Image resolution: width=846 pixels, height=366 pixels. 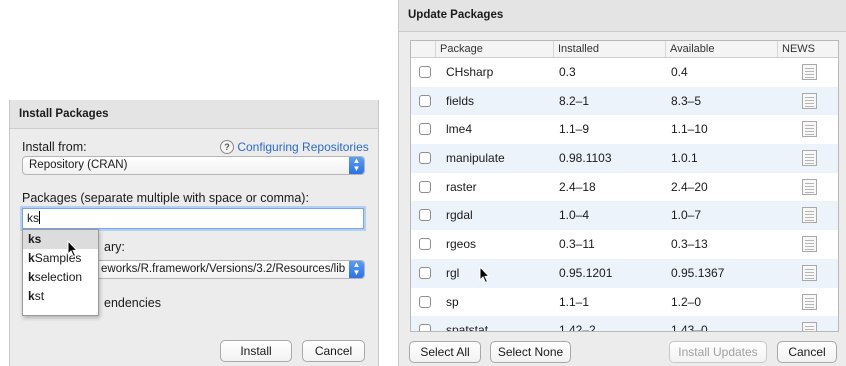 What do you see at coordinates (689, 49) in the screenshot?
I see `column-header-available: Available` at bounding box center [689, 49].